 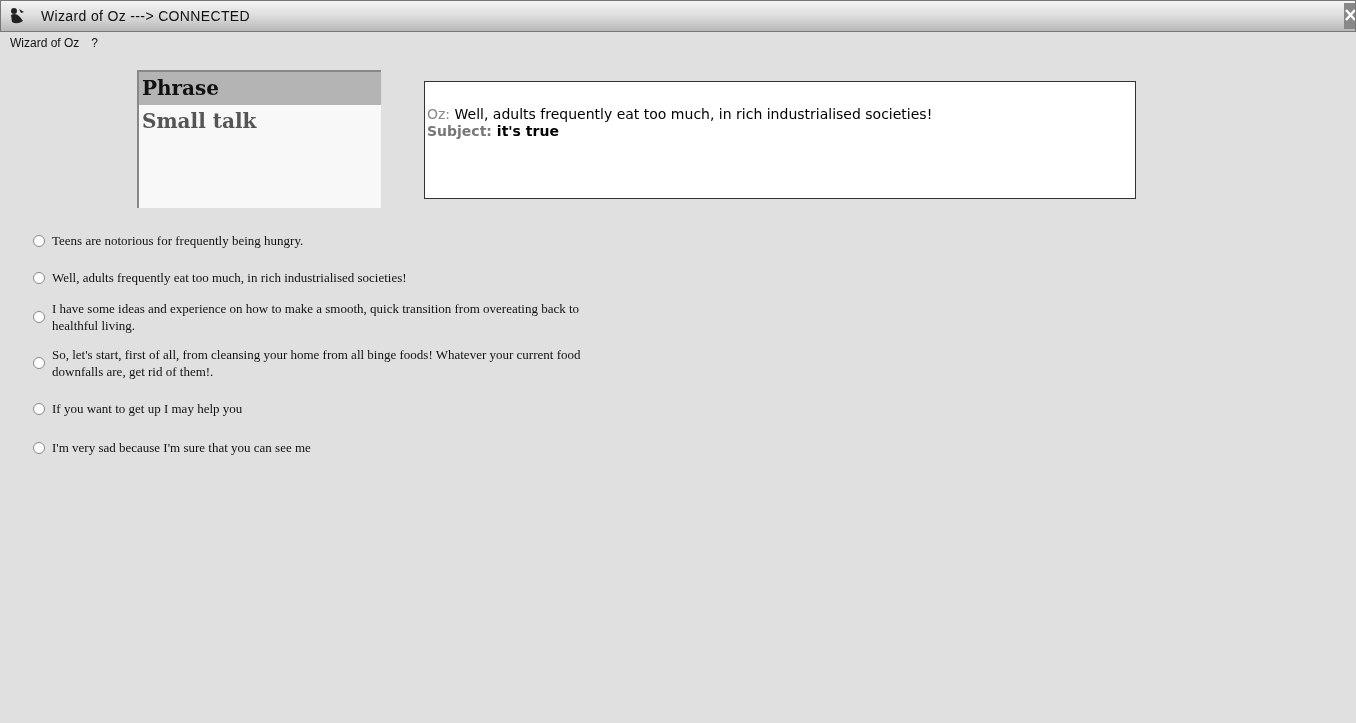 I want to click on phrase-label: Well, adults frequently eat too much, in rich industrialised societies!, so click(x=230, y=277).